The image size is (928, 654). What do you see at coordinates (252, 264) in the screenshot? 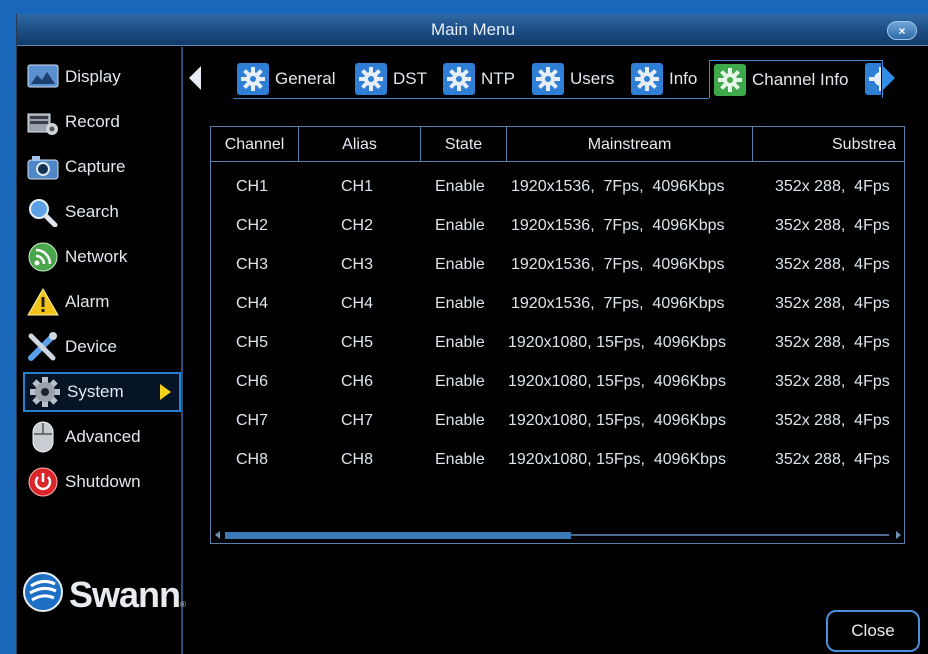
I see `cell-channel: CH3` at bounding box center [252, 264].